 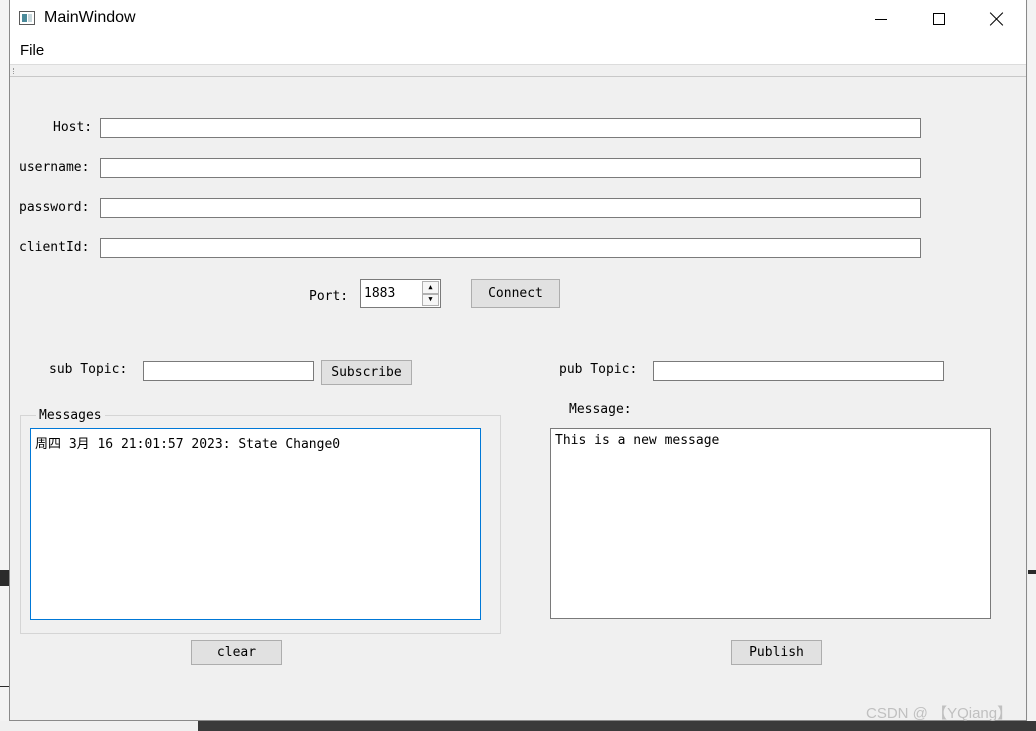 I want to click on message-label: Message:, so click(x=600, y=409).